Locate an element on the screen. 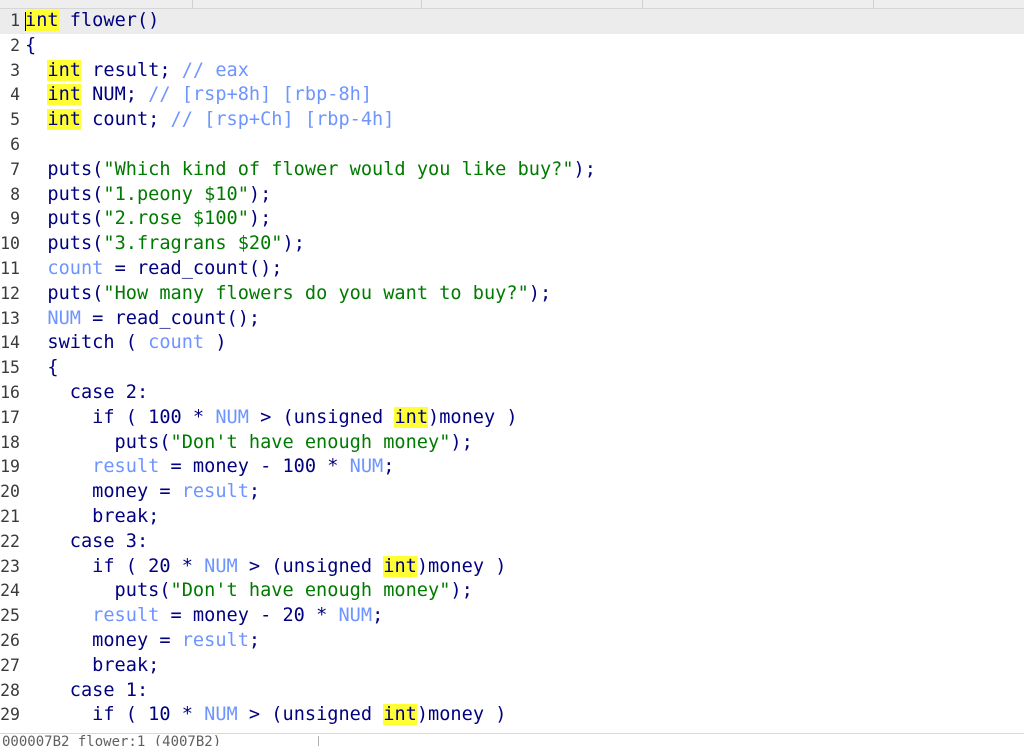  code-content: case 1: is located at coordinates (86, 691).